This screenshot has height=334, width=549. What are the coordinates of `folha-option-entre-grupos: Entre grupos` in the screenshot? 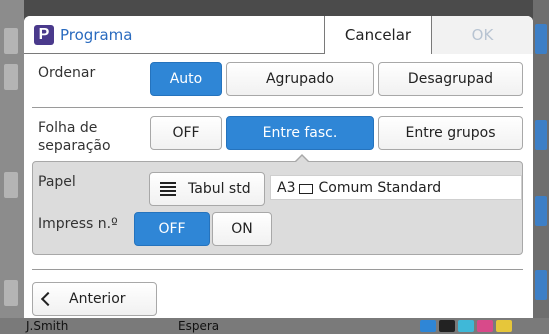 It's located at (450, 133).